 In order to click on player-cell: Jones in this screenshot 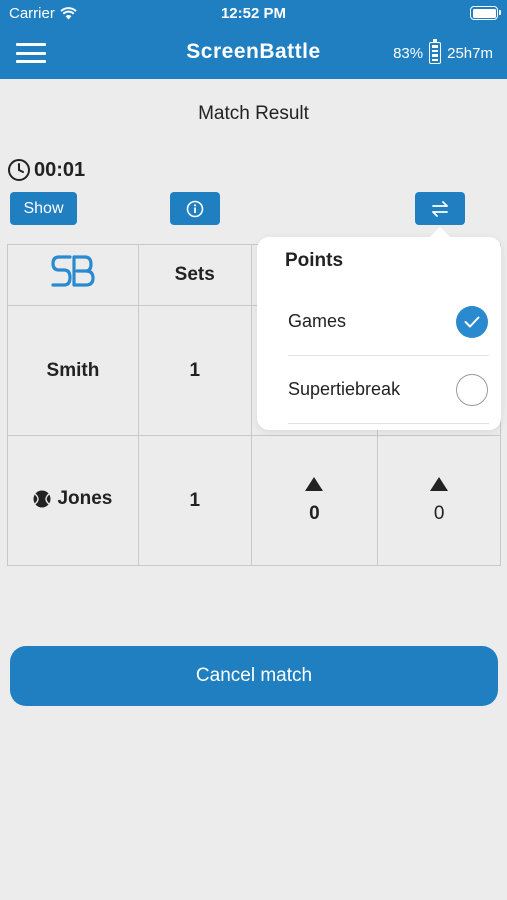, I will do `click(73, 500)`.